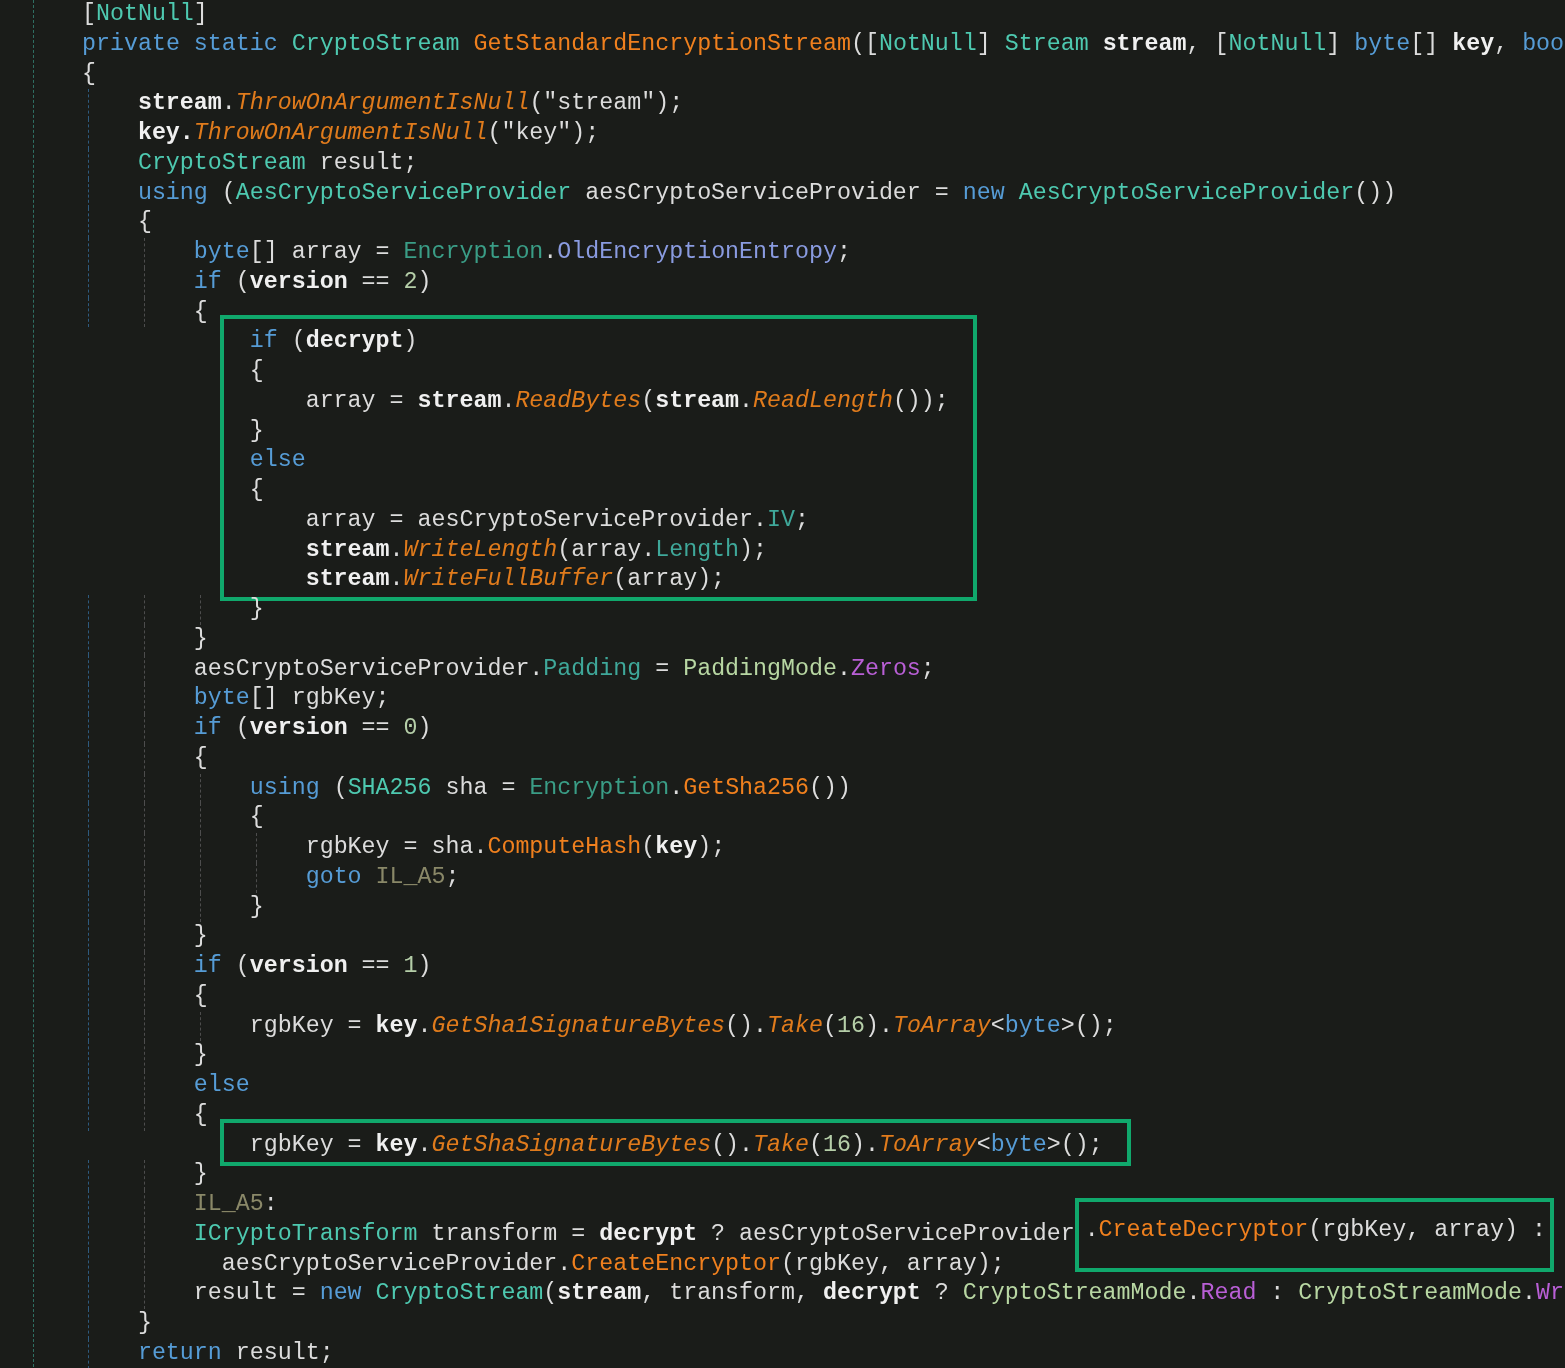 Image resolution: width=1565 pixels, height=1368 pixels. I want to click on code-line: goto IL_A5;, so click(382, 877).